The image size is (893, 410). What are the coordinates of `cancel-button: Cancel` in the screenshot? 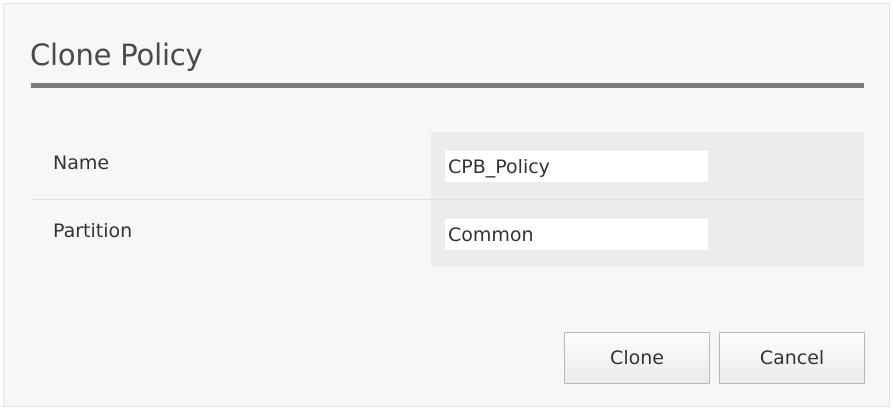 It's located at (792, 358).